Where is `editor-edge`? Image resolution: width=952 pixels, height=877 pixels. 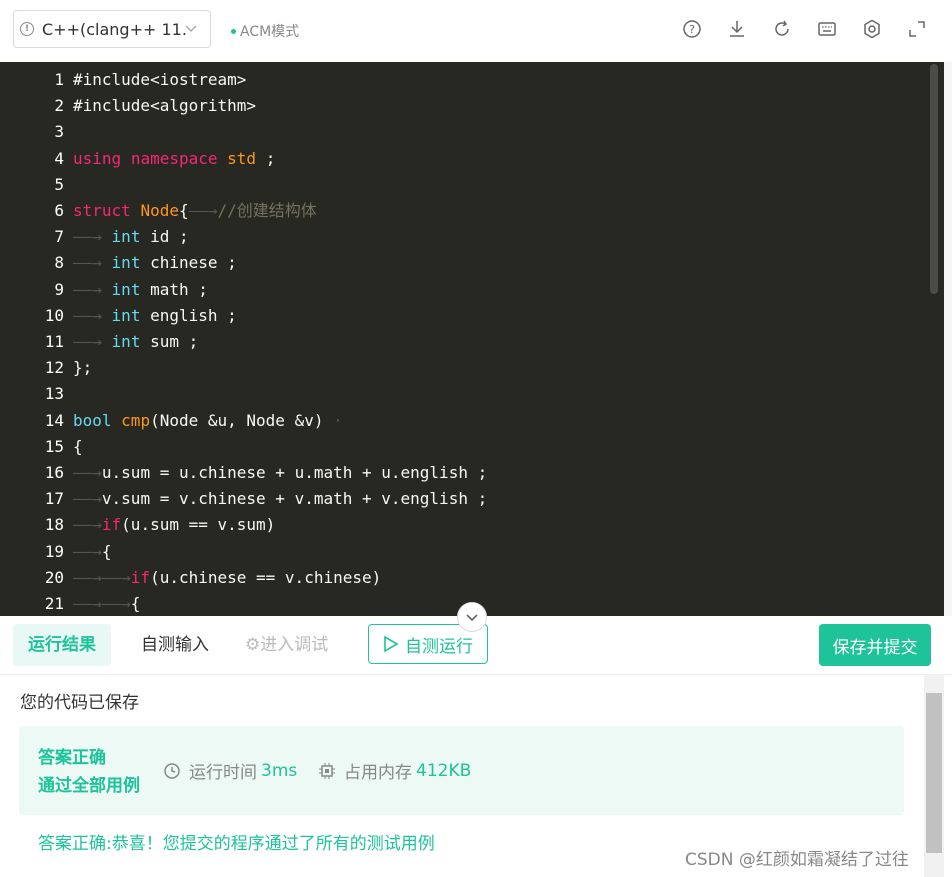
editor-edge is located at coordinates (948, 339).